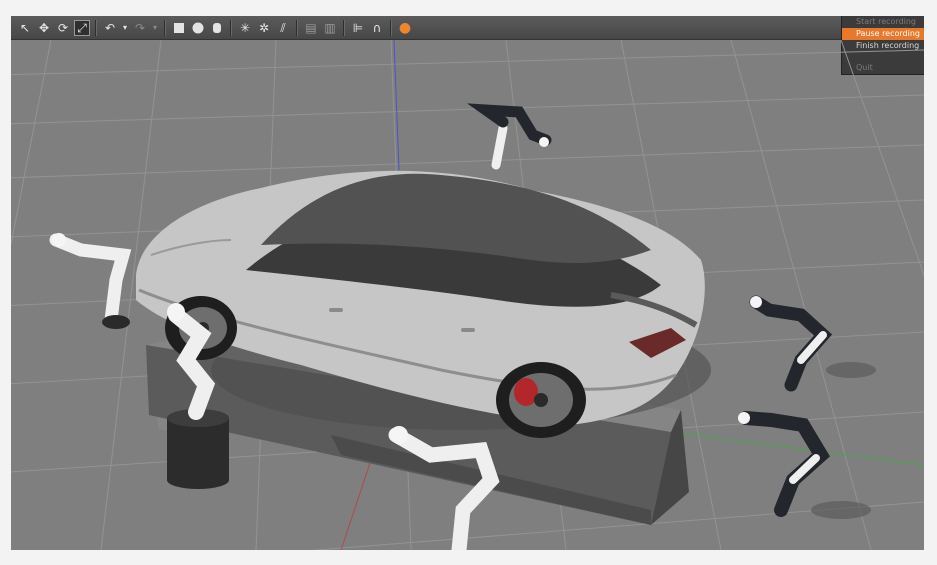 The width and height of the screenshot is (937, 565). I want to click on sphere-shape-icon, so click(198, 28).